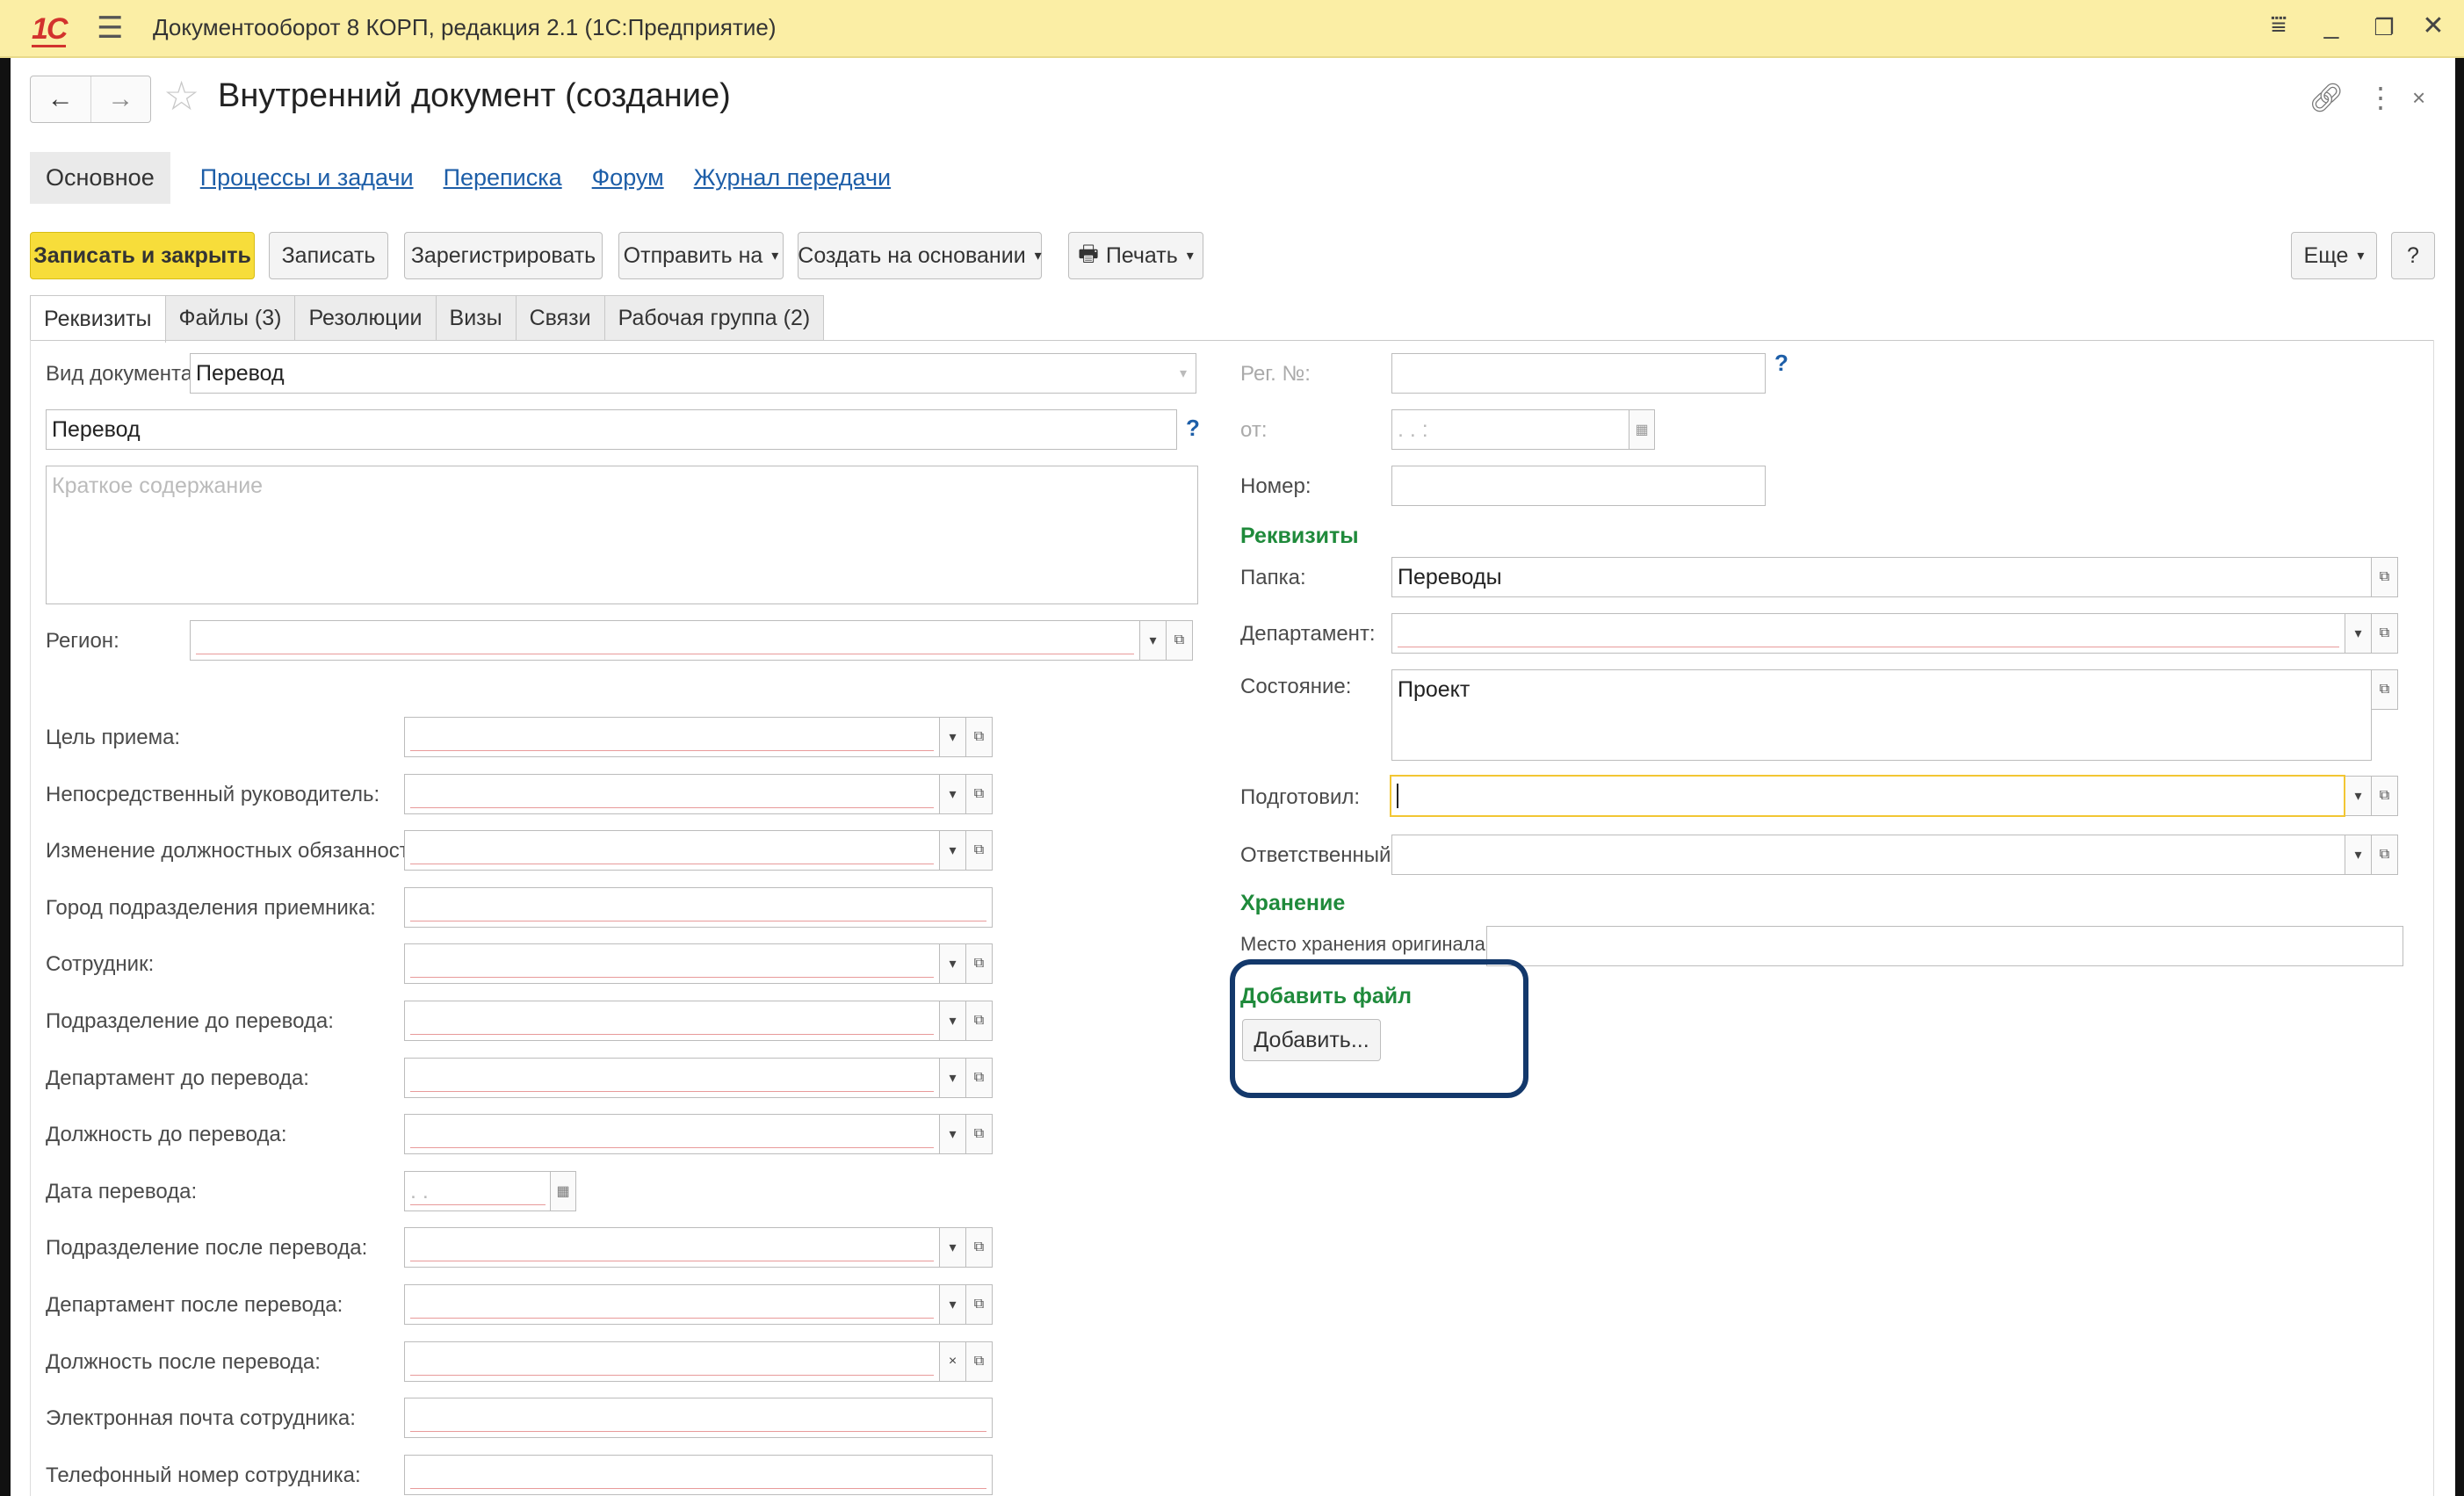  Describe the element at coordinates (2385, 855) in the screenshot. I see `responsible-open-icon: ⧉` at that location.